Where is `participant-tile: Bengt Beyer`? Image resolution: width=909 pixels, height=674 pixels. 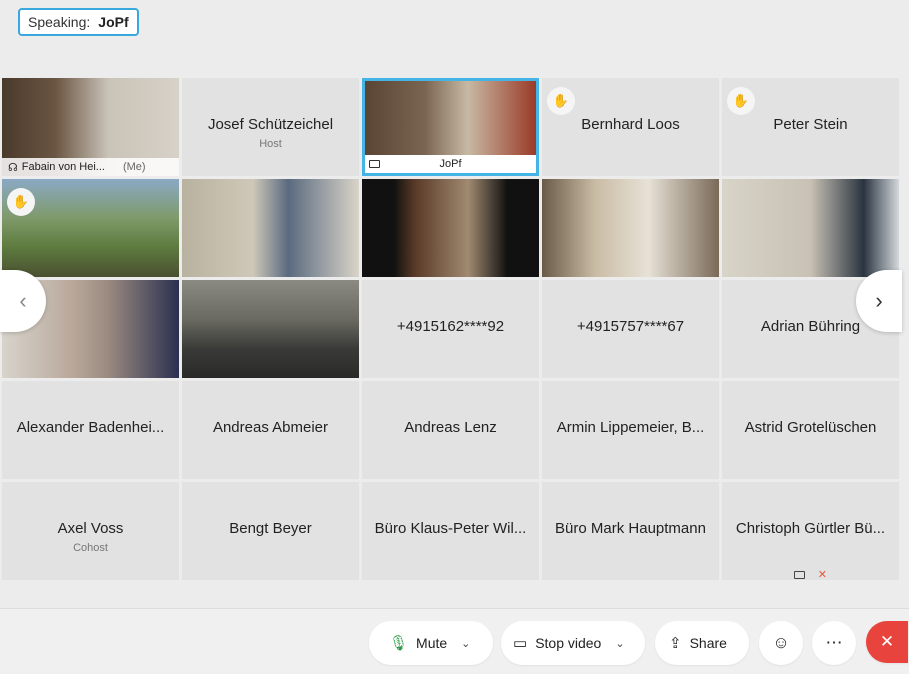
participant-tile: Bengt Beyer is located at coordinates (270, 531).